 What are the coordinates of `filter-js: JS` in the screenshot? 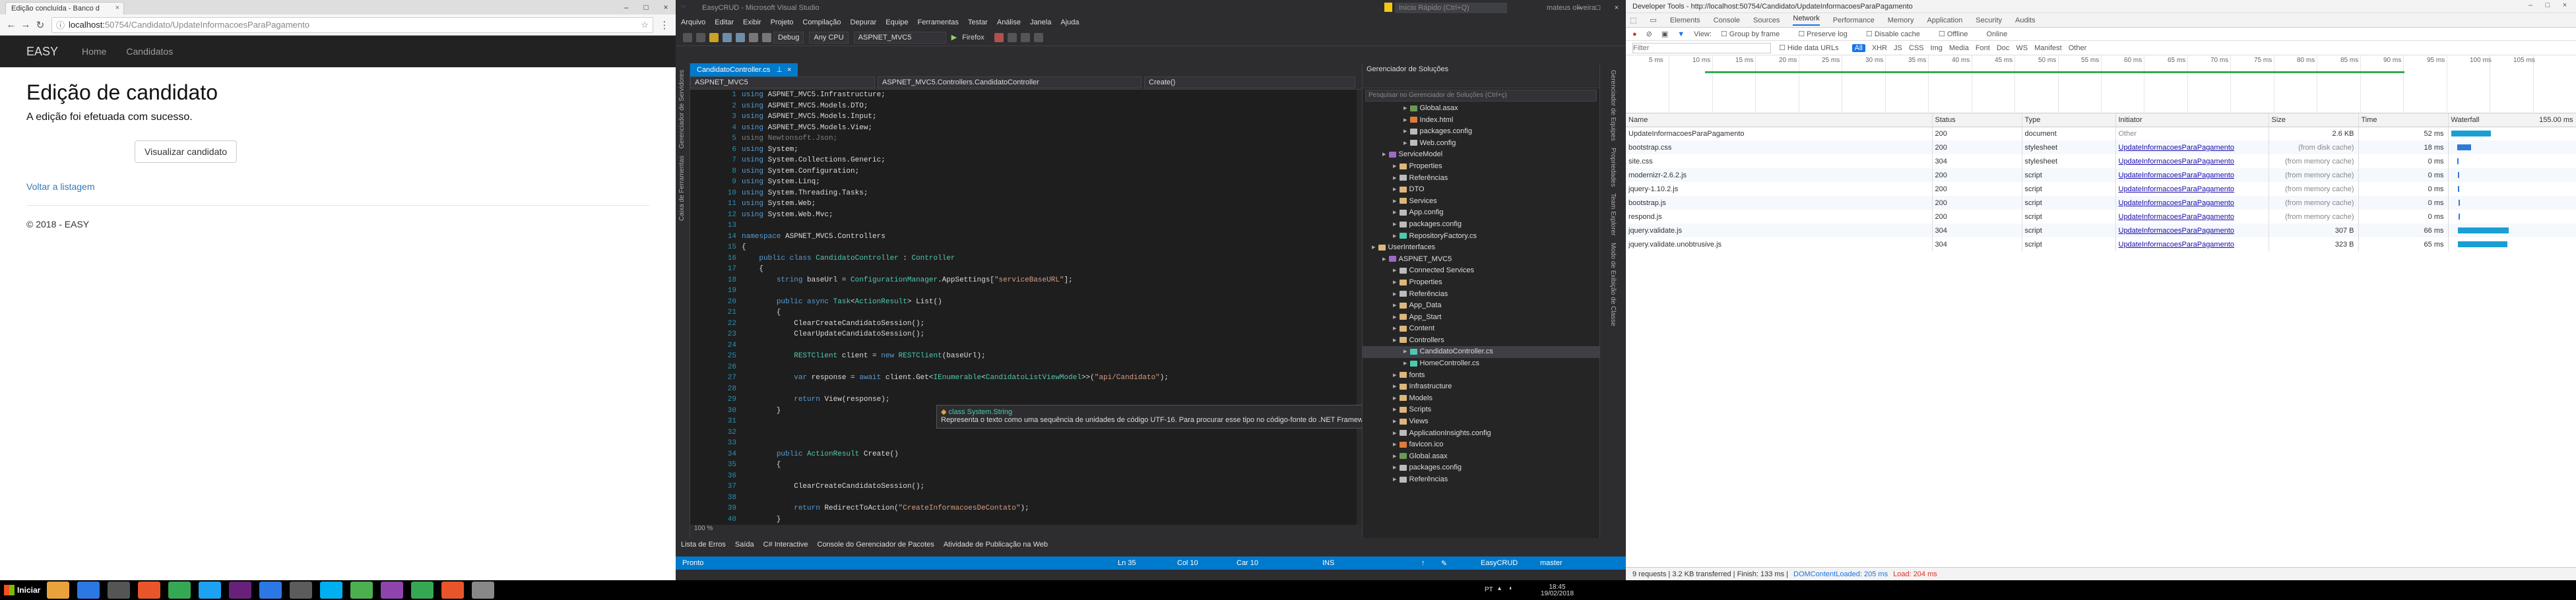 It's located at (1898, 48).